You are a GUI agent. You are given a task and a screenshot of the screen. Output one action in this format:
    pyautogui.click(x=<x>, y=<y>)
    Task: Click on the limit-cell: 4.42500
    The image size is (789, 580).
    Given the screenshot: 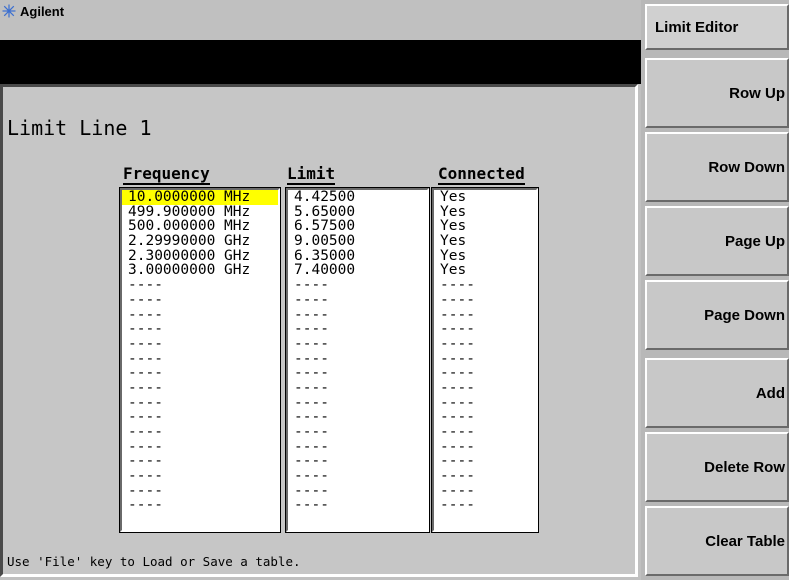 What is the action you would take?
    pyautogui.click(x=357, y=197)
    